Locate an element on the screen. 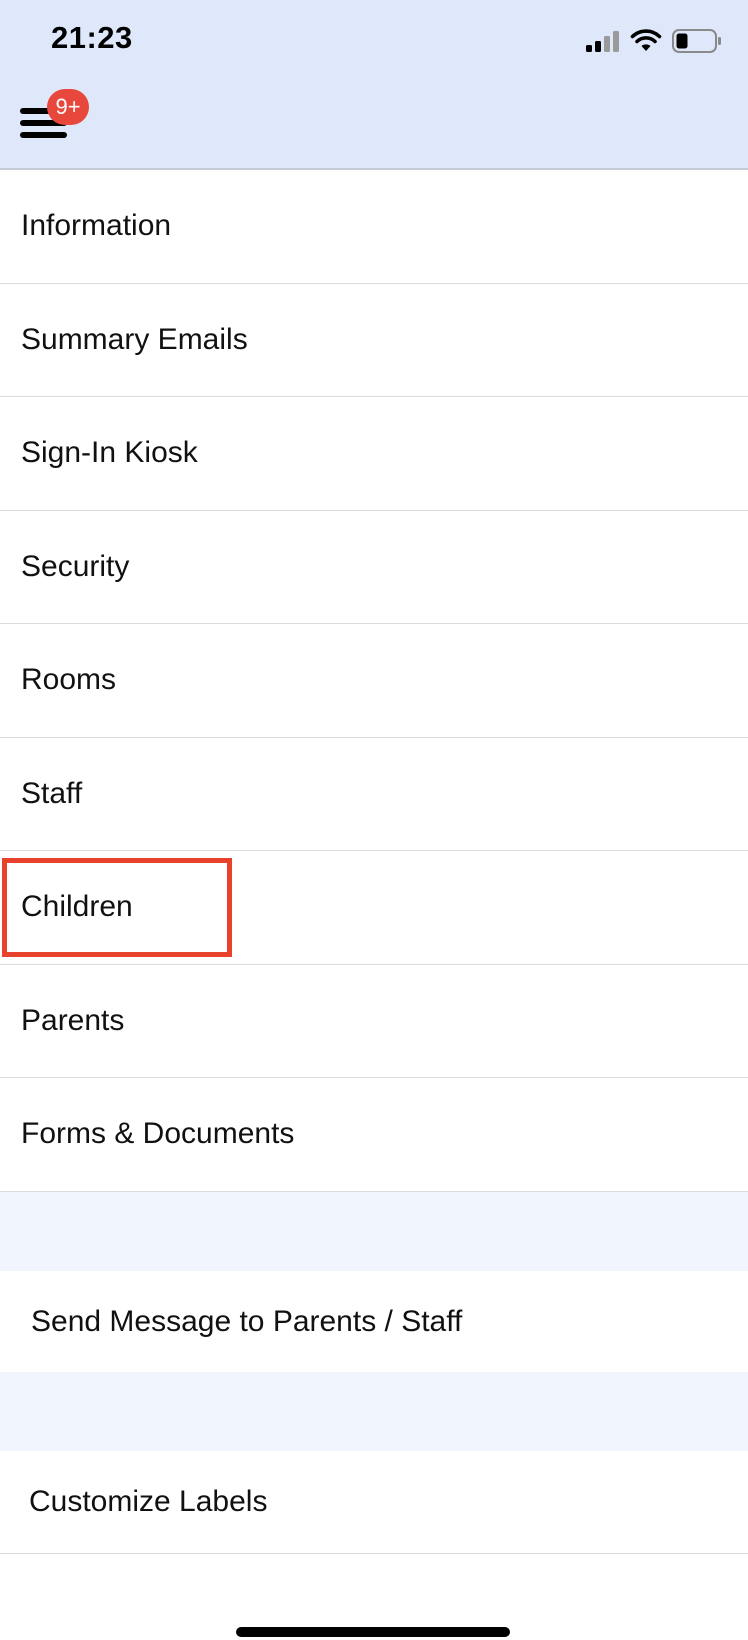  menu-item-summary-emails: Summary Emails is located at coordinates (374, 340).